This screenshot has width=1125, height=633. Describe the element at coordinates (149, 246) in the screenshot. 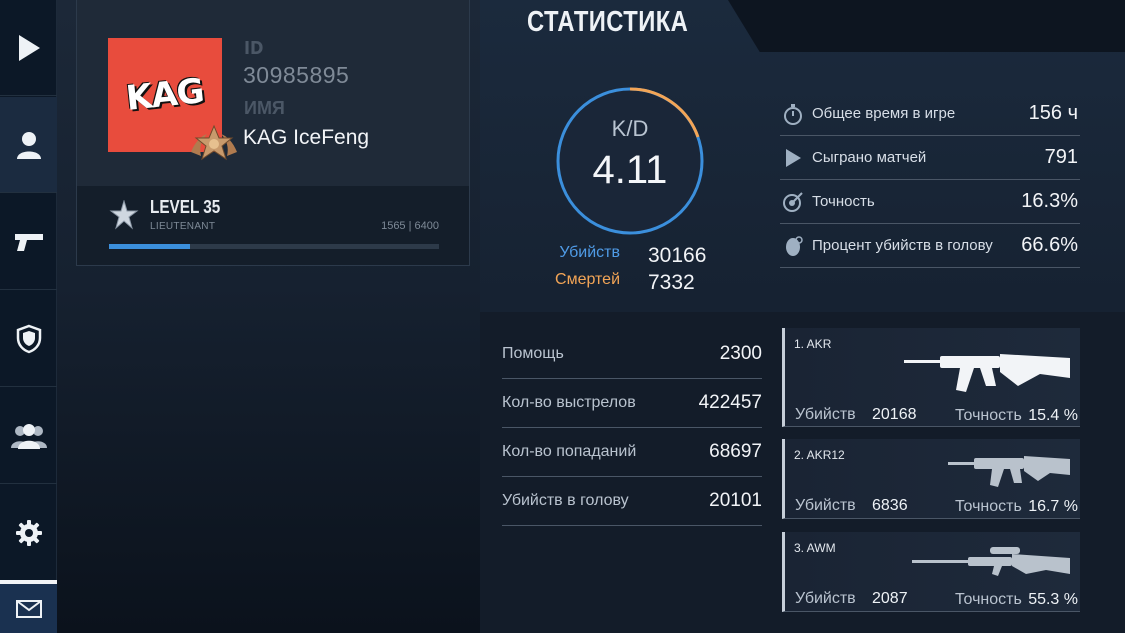

I see `xp-progress-fill` at that location.